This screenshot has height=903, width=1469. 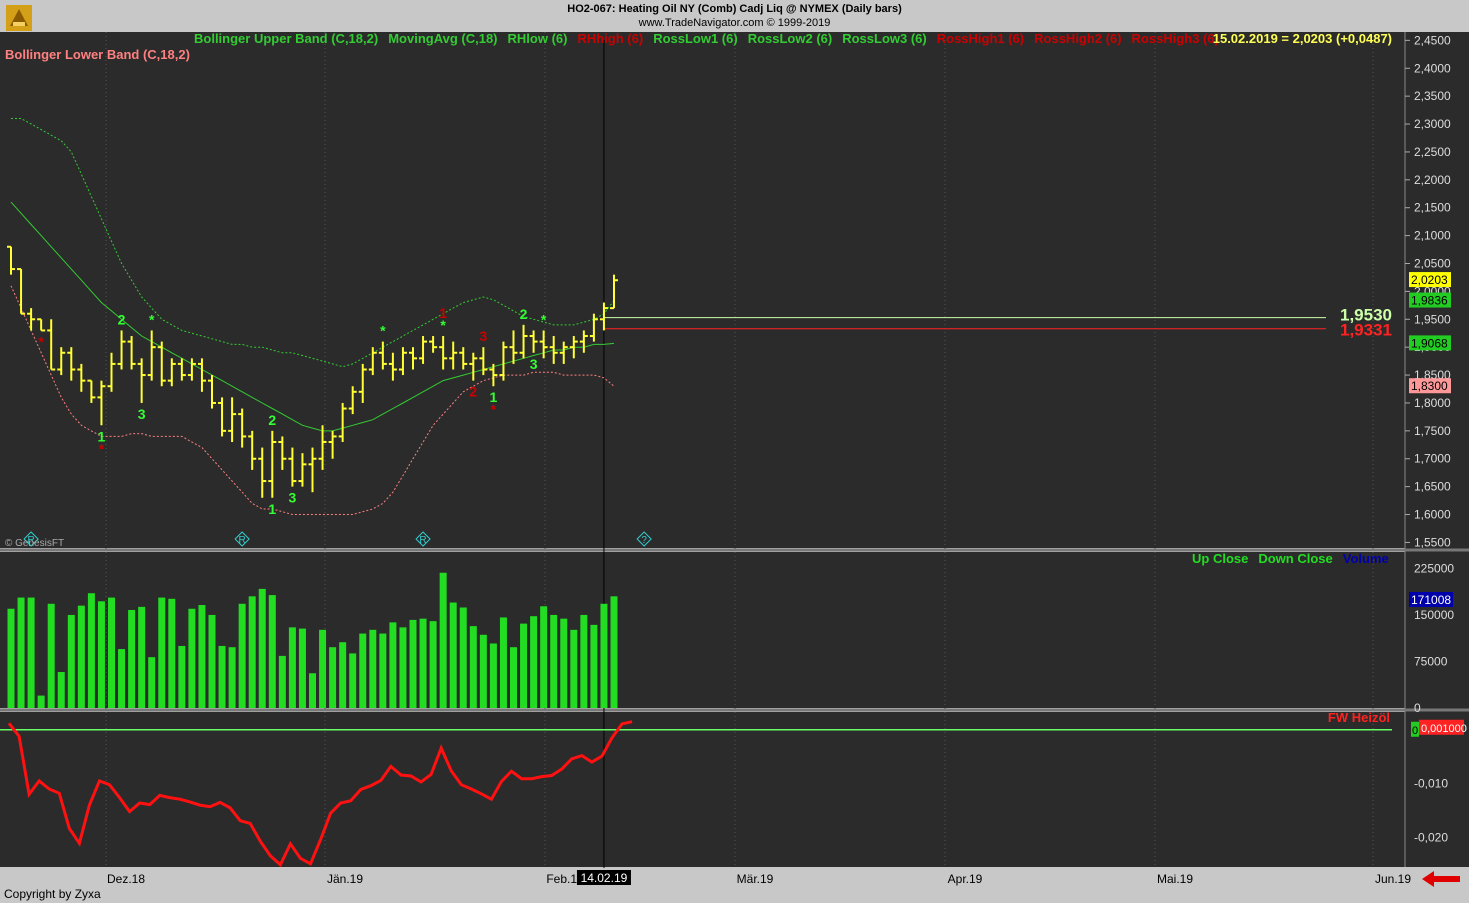 What do you see at coordinates (1432, 124) in the screenshot?
I see `price-y-tick-label: 2,3000` at bounding box center [1432, 124].